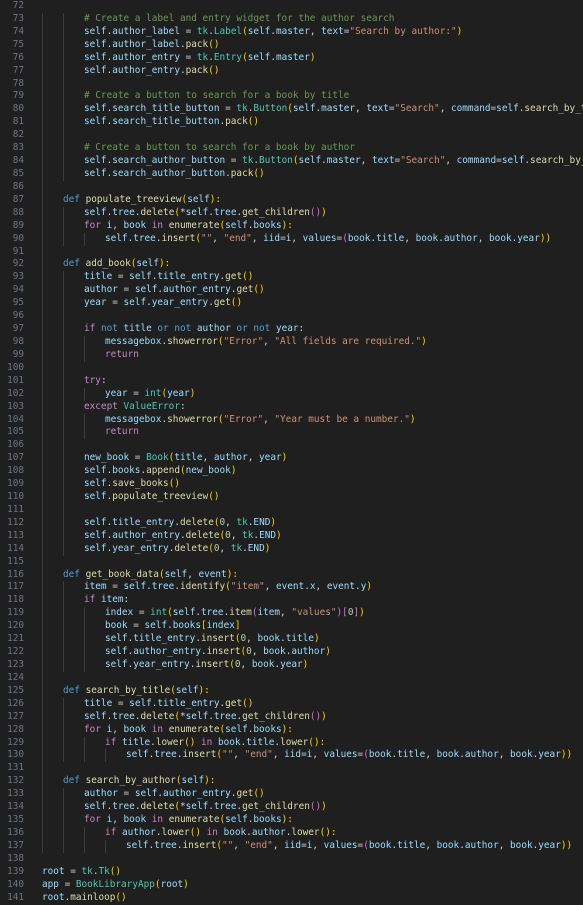 The width and height of the screenshot is (583, 905). Describe the element at coordinates (291, 278) in the screenshot. I see `code-line: 93 title = self.title_entry.get()` at that location.